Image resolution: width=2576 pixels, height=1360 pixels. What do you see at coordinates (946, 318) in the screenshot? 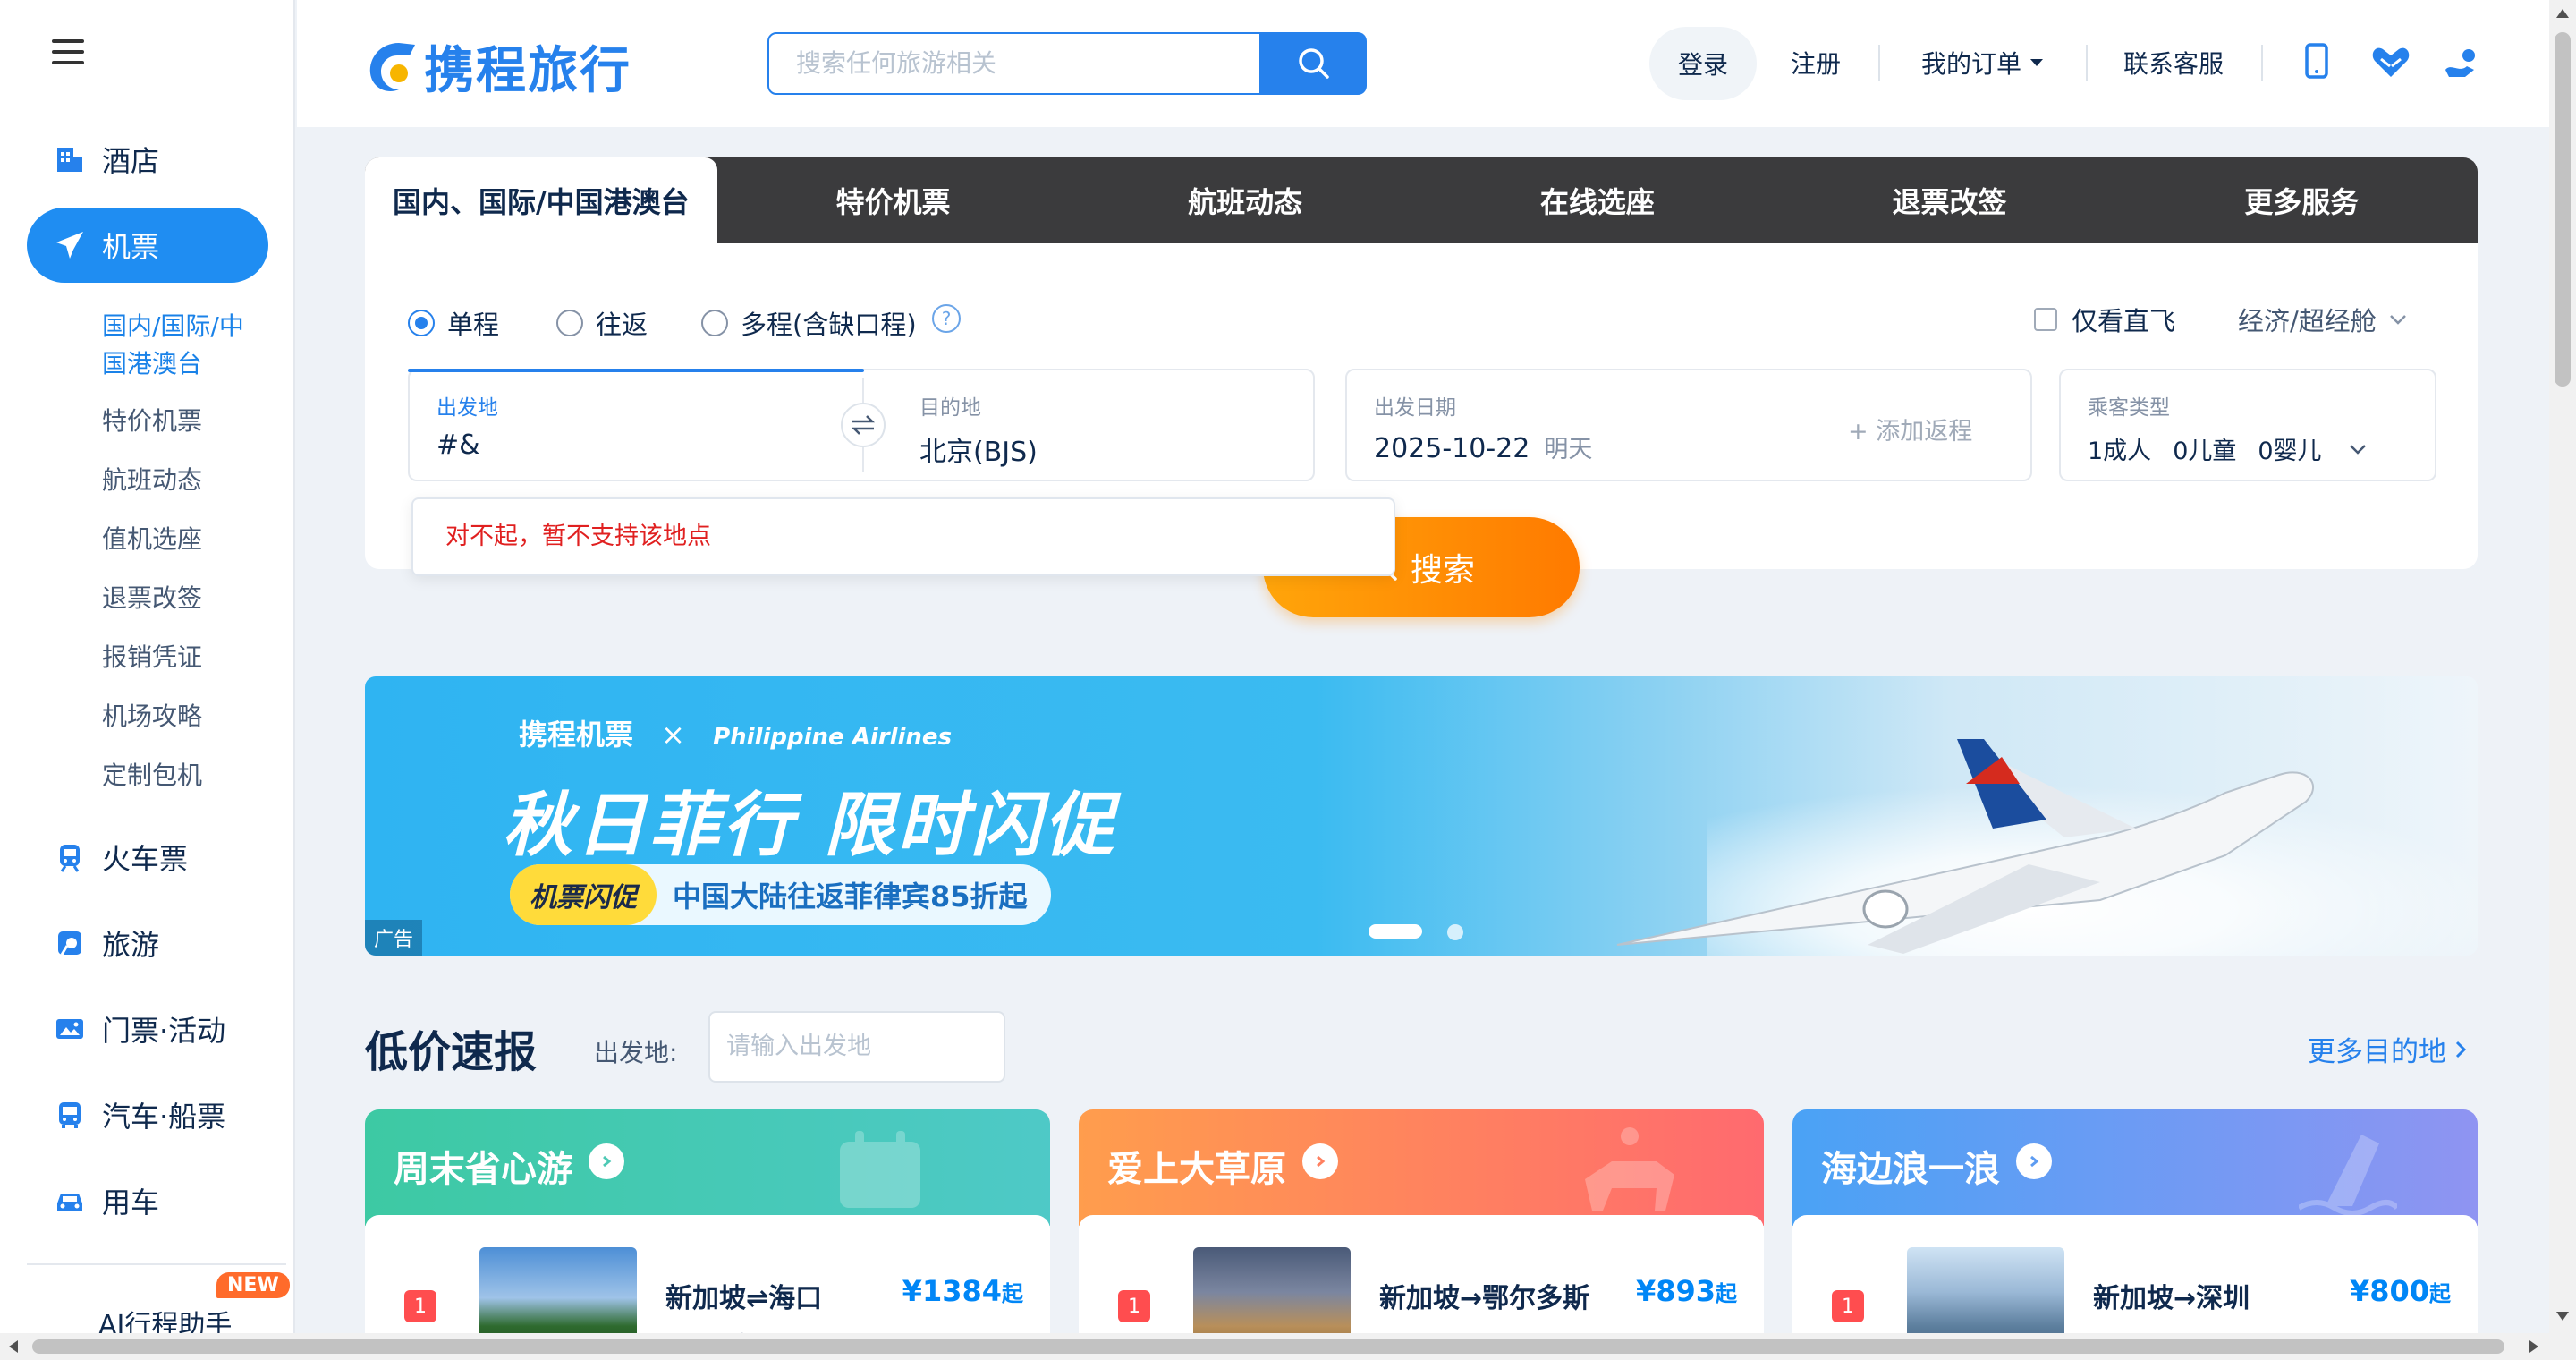
I see `help-icon: ?` at bounding box center [946, 318].